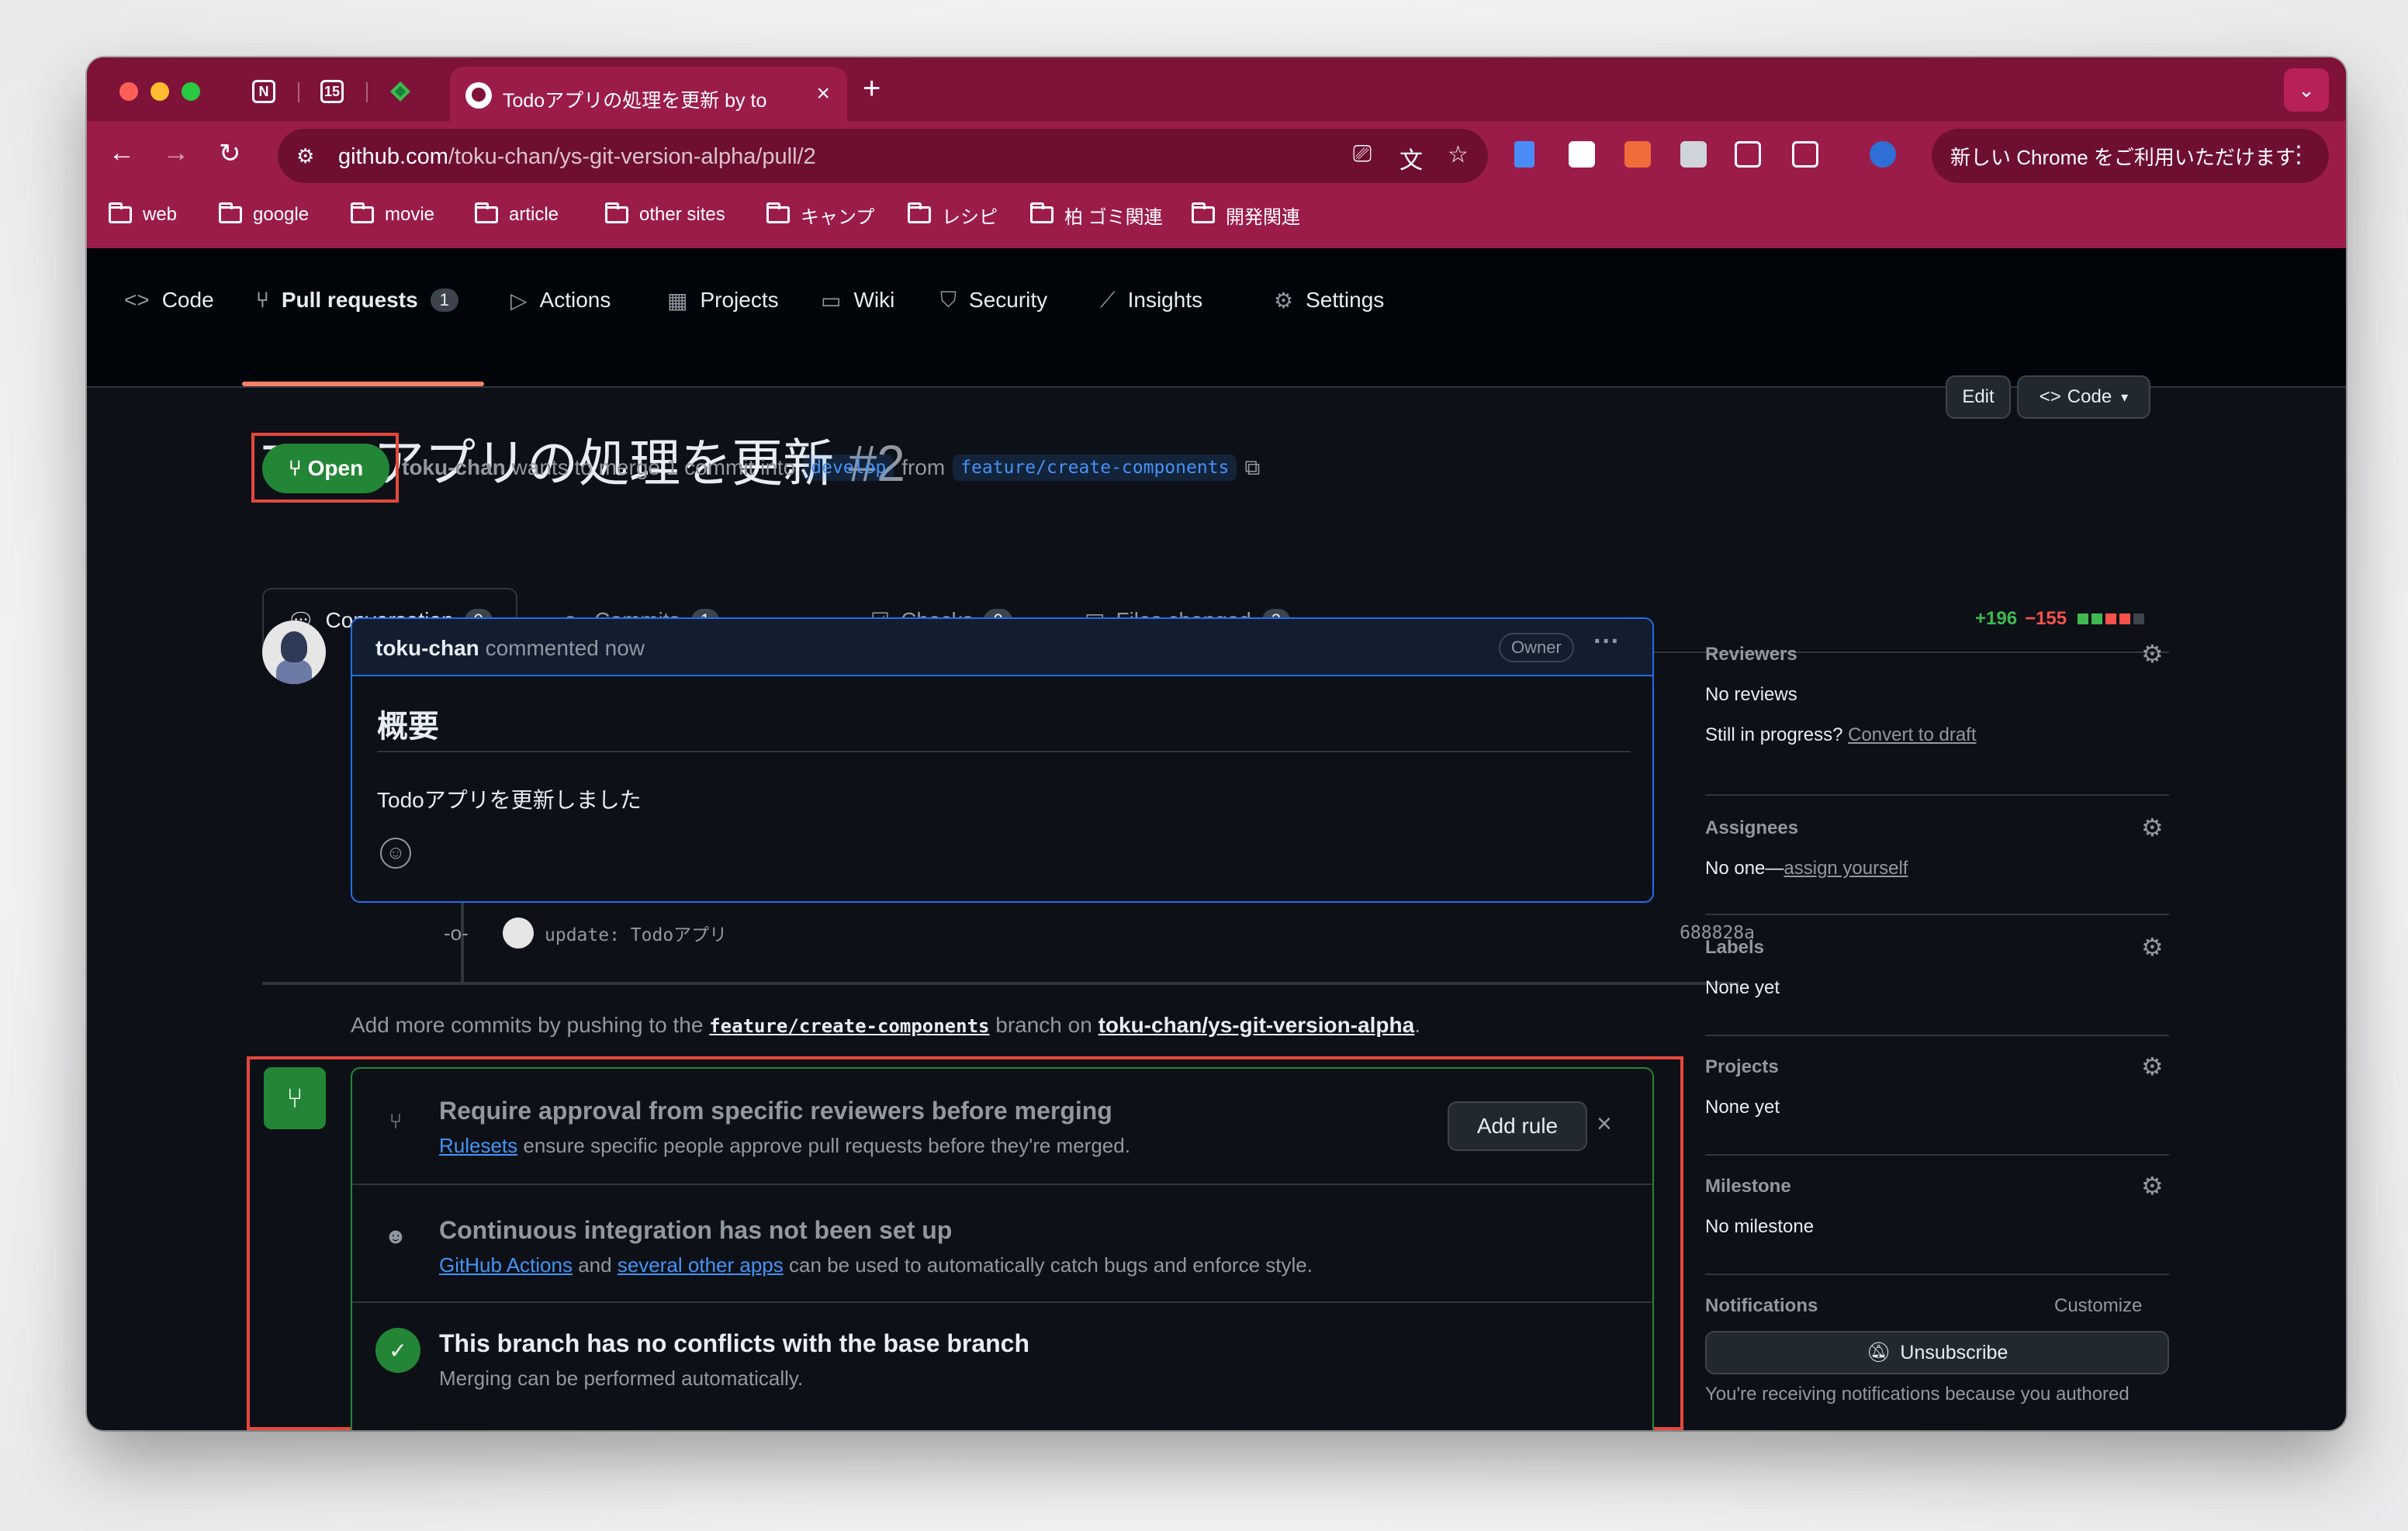 The image size is (2408, 1531). What do you see at coordinates (1748, 154) in the screenshot?
I see `puzzle-icon` at bounding box center [1748, 154].